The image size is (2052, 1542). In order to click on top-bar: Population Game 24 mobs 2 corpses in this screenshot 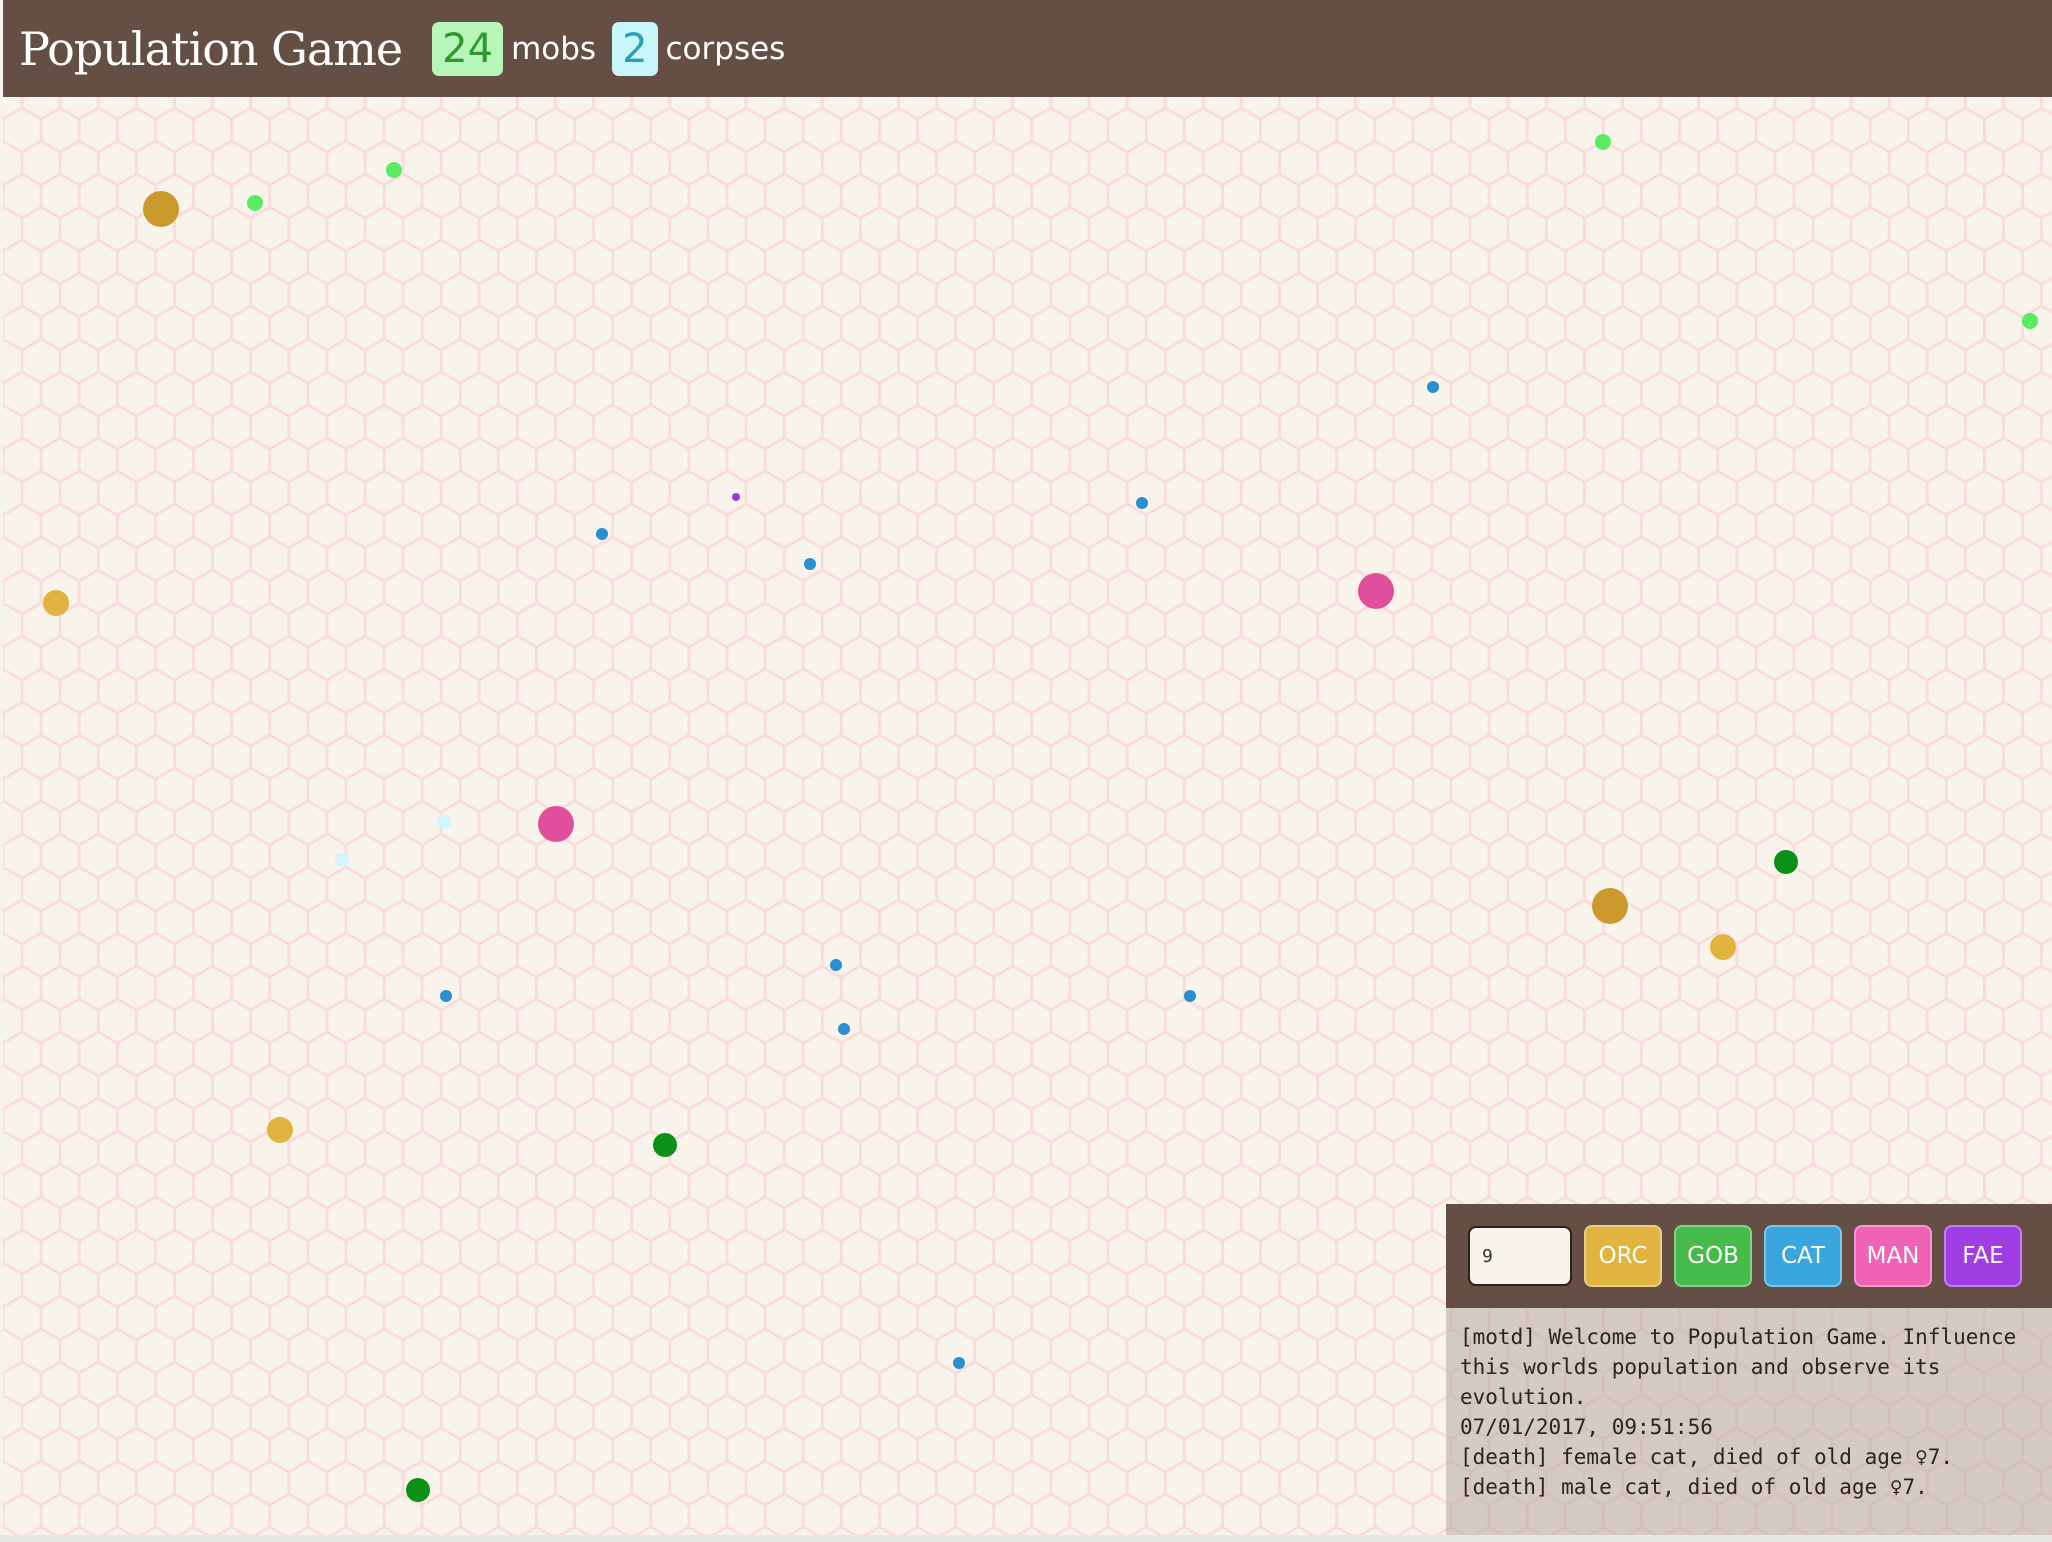, I will do `click(1027, 48)`.